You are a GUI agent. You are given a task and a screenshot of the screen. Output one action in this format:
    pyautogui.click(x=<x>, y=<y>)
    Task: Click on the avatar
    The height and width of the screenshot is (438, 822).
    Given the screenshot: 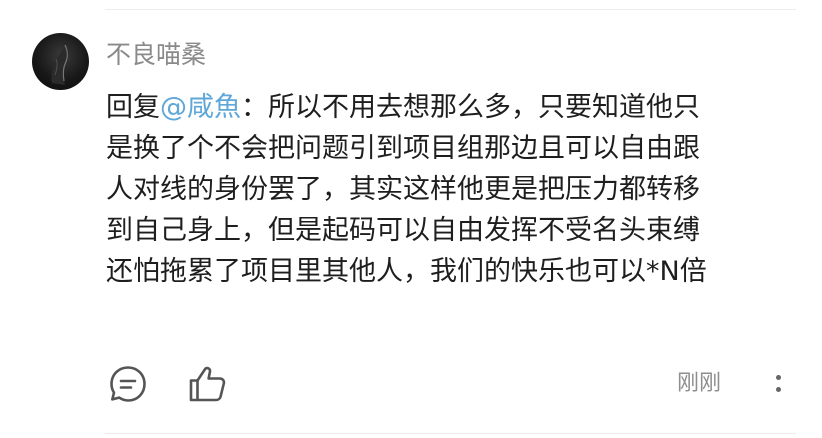 What is the action you would take?
    pyautogui.click(x=60, y=61)
    